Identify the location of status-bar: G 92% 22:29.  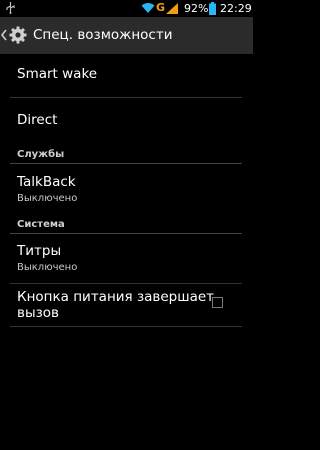
(126, 8).